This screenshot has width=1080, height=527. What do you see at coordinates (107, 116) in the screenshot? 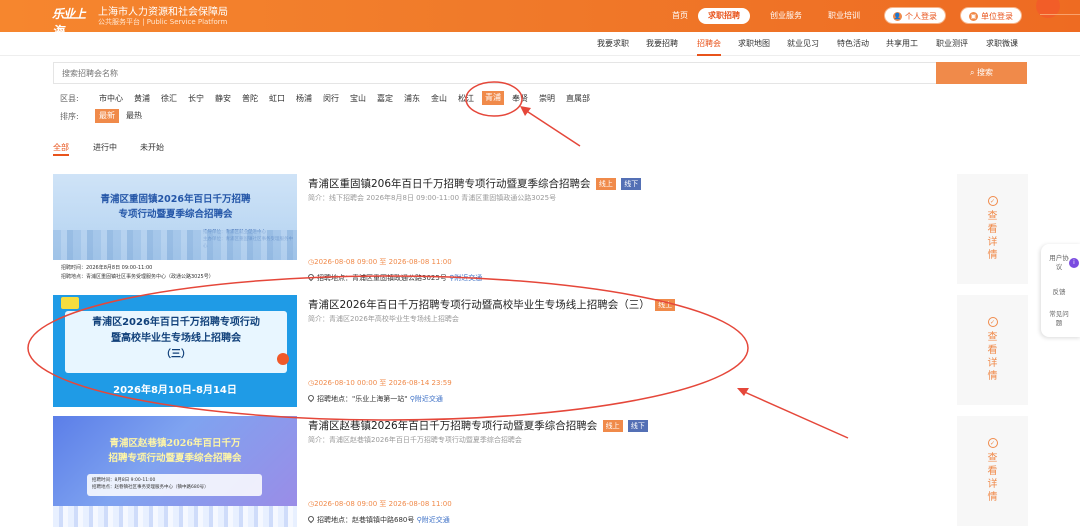
I see `sort-newest: 最新` at bounding box center [107, 116].